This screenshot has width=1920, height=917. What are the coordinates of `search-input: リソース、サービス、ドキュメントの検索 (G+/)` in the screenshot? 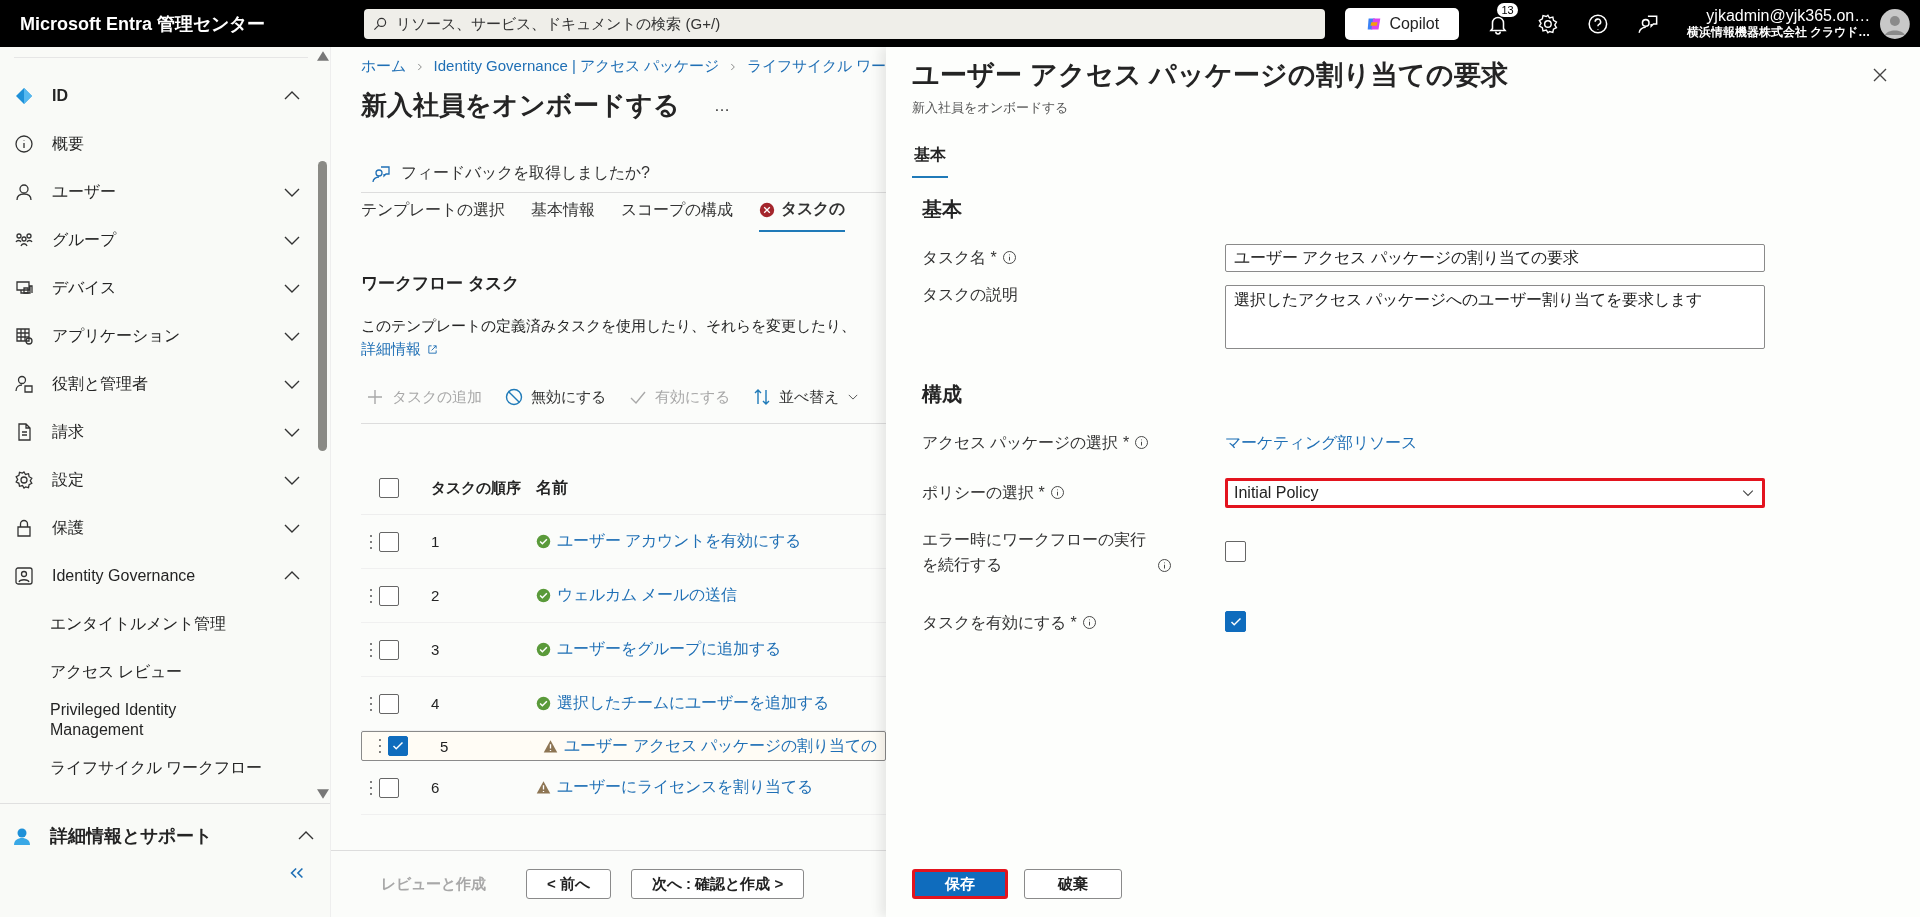 It's located at (856, 23).